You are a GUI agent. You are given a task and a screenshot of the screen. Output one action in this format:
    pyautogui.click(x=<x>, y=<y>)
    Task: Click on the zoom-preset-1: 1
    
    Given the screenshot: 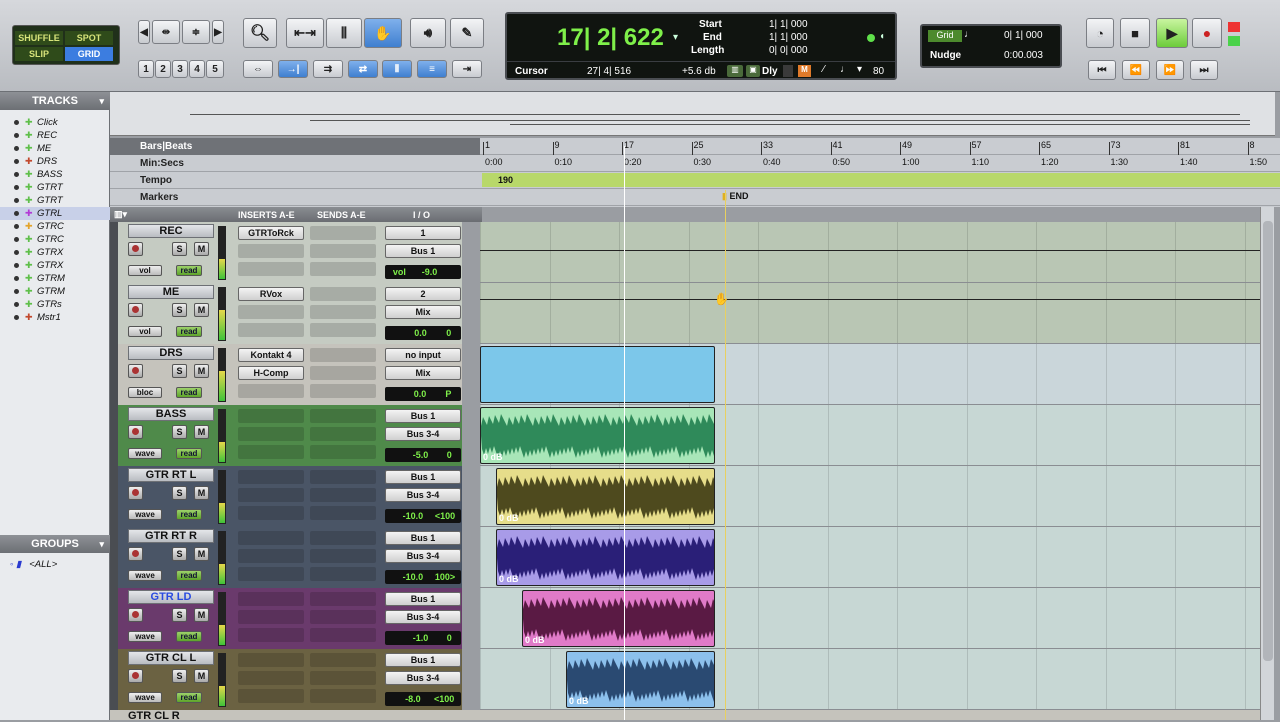 What is the action you would take?
    pyautogui.click(x=146, y=69)
    